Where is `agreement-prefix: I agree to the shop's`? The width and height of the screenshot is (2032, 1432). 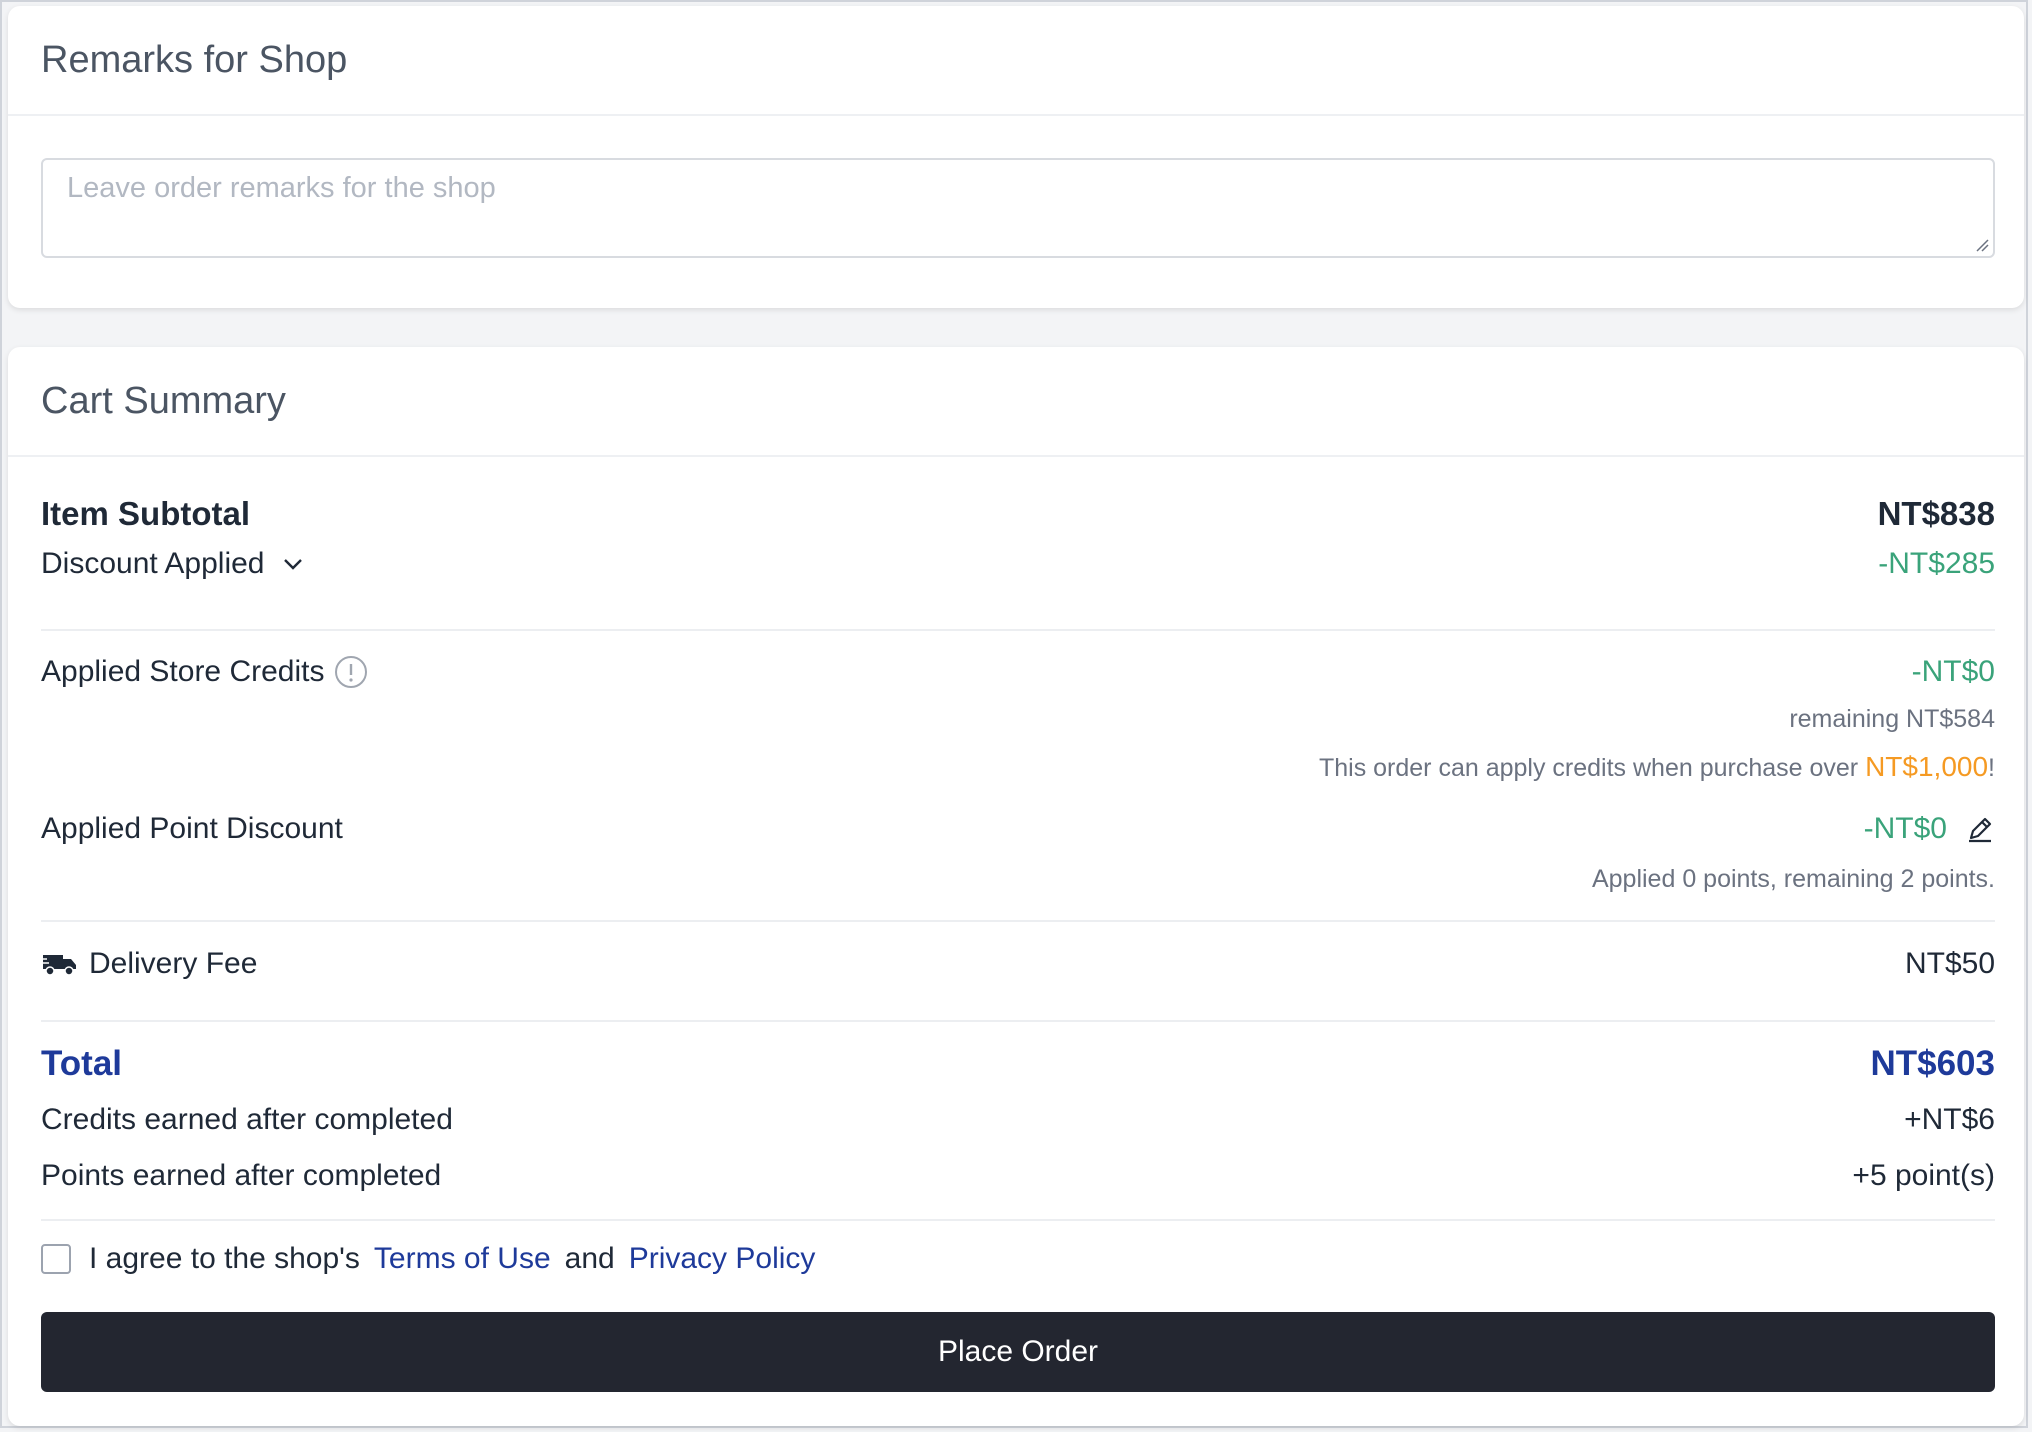
agreement-prefix: I agree to the shop's is located at coordinates (224, 1258).